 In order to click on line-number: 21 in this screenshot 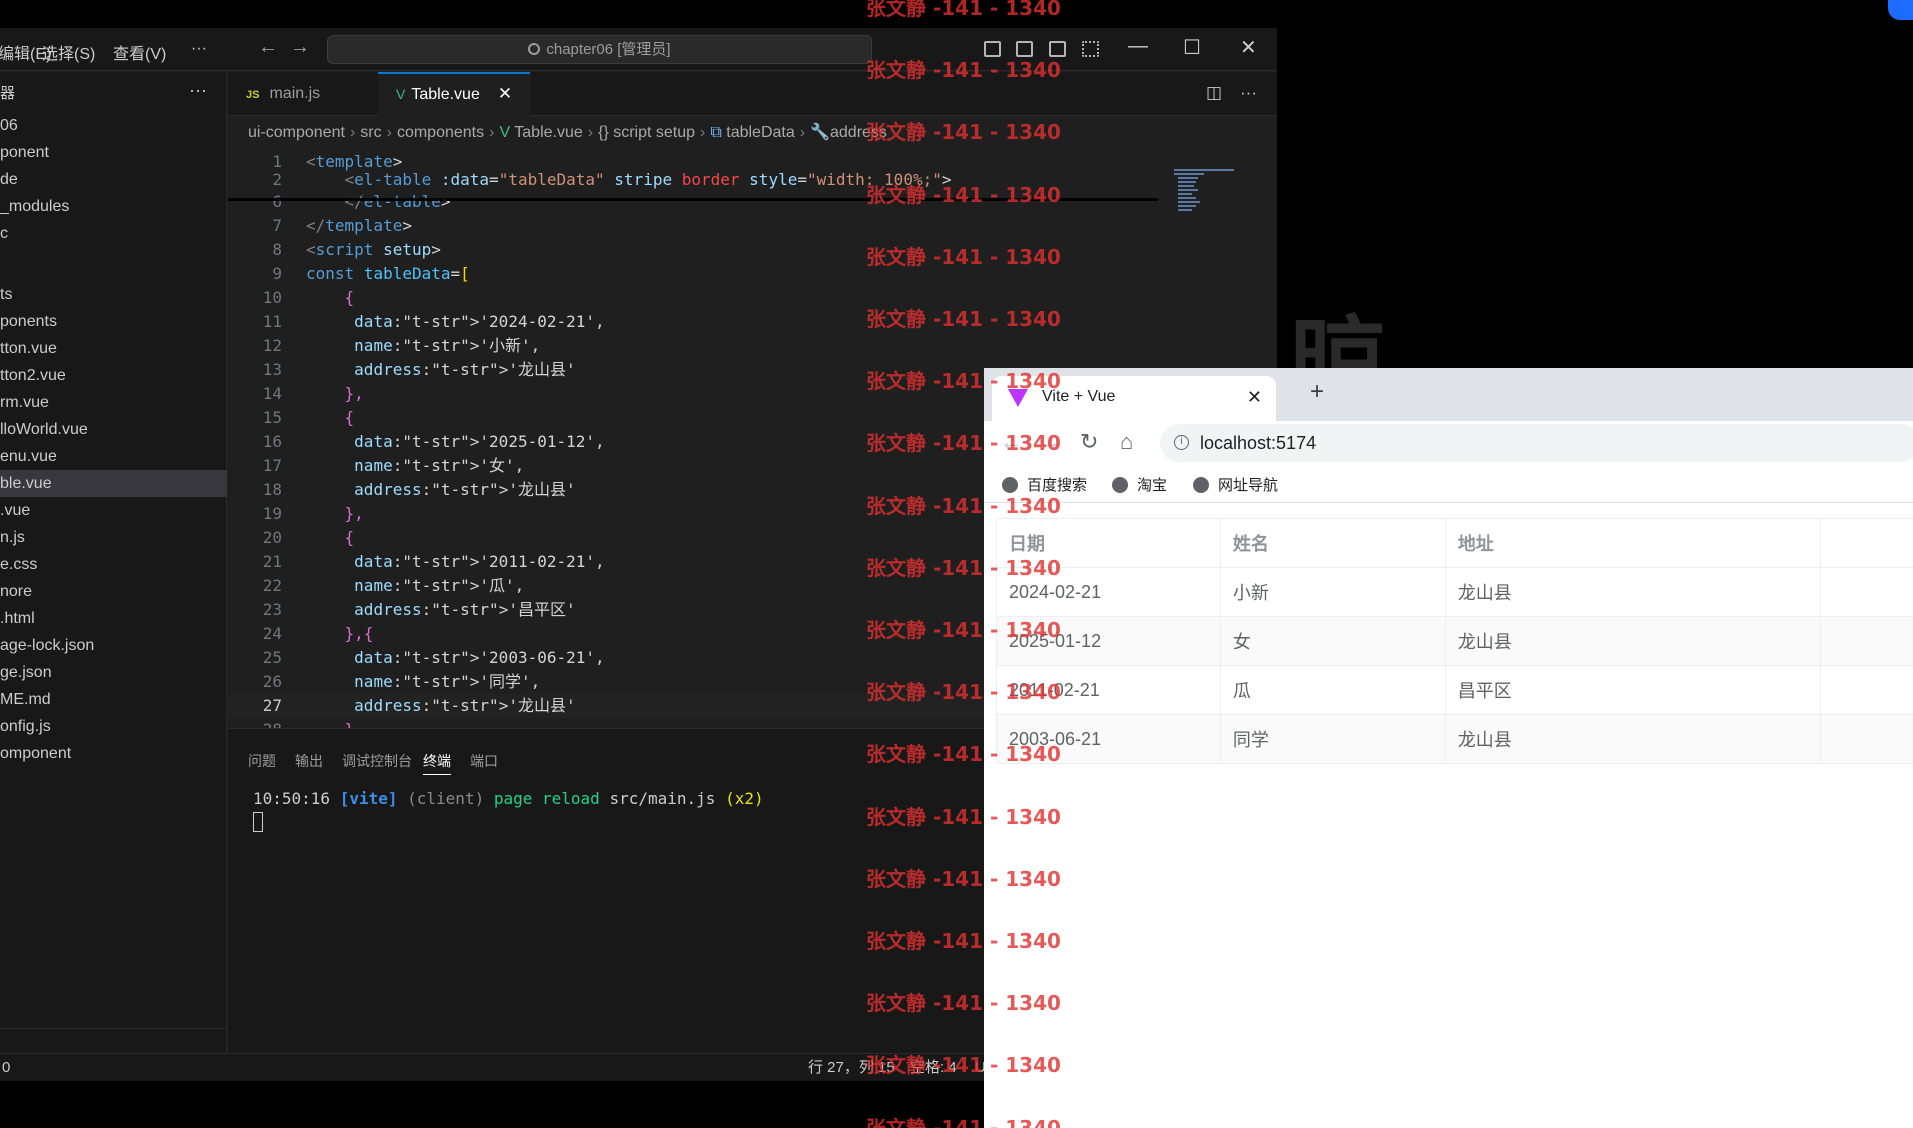, I will do `click(272, 561)`.